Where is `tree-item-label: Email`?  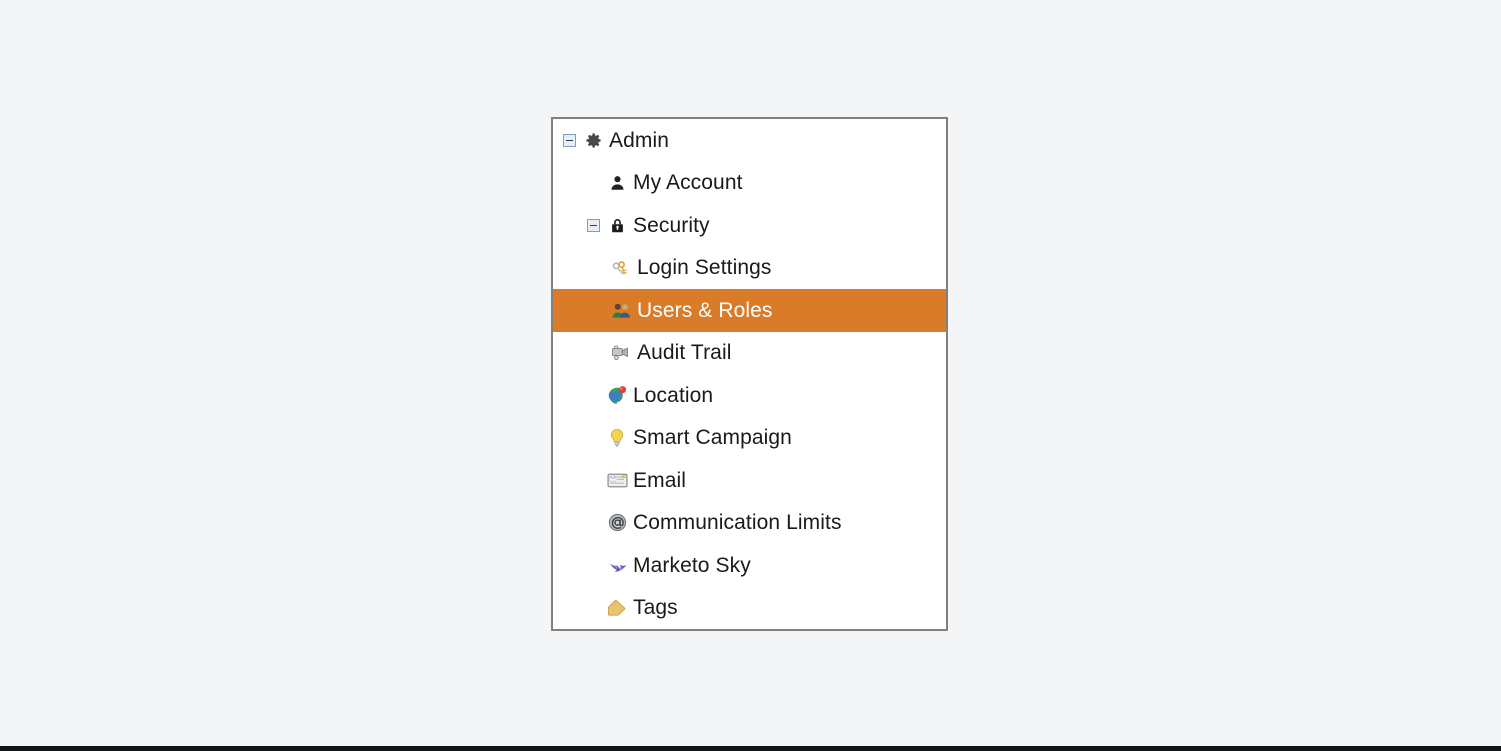
tree-item-label: Email is located at coordinates (660, 480).